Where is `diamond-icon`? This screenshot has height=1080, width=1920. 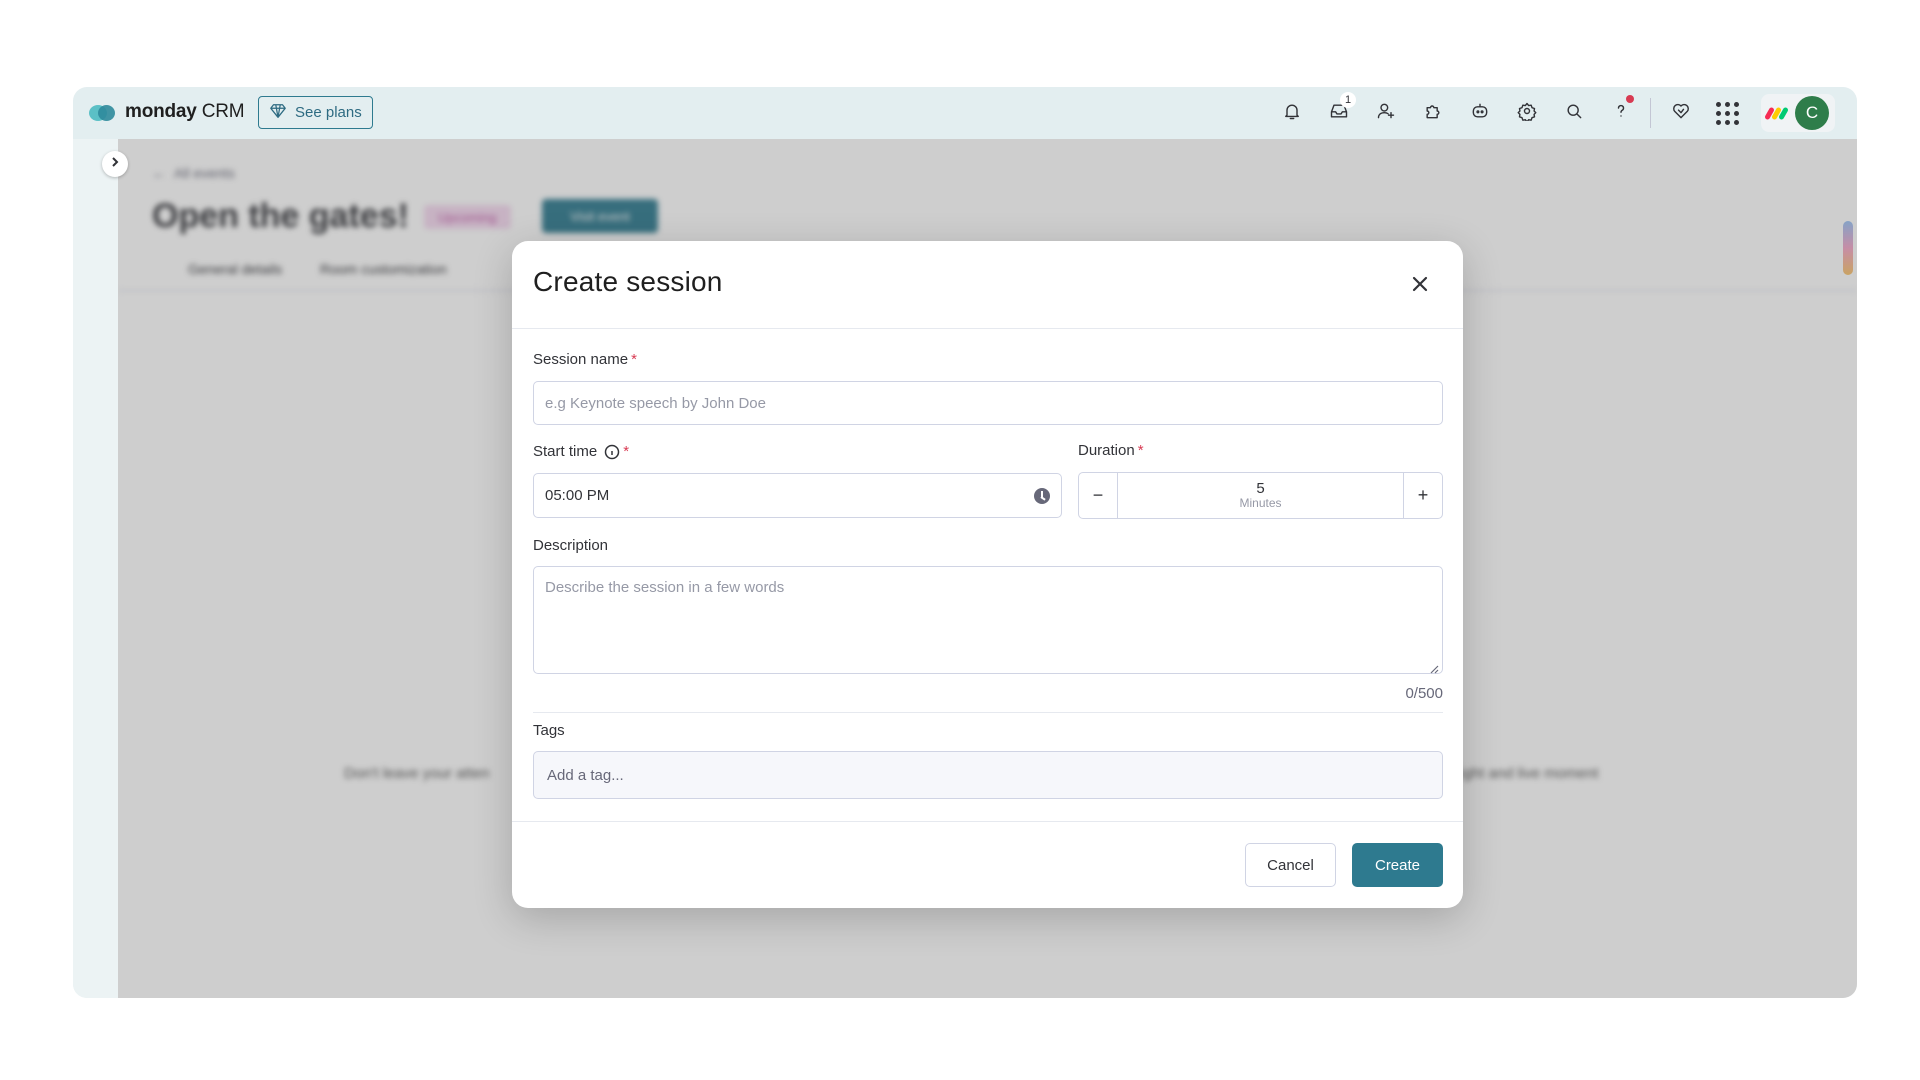 diamond-icon is located at coordinates (278, 113).